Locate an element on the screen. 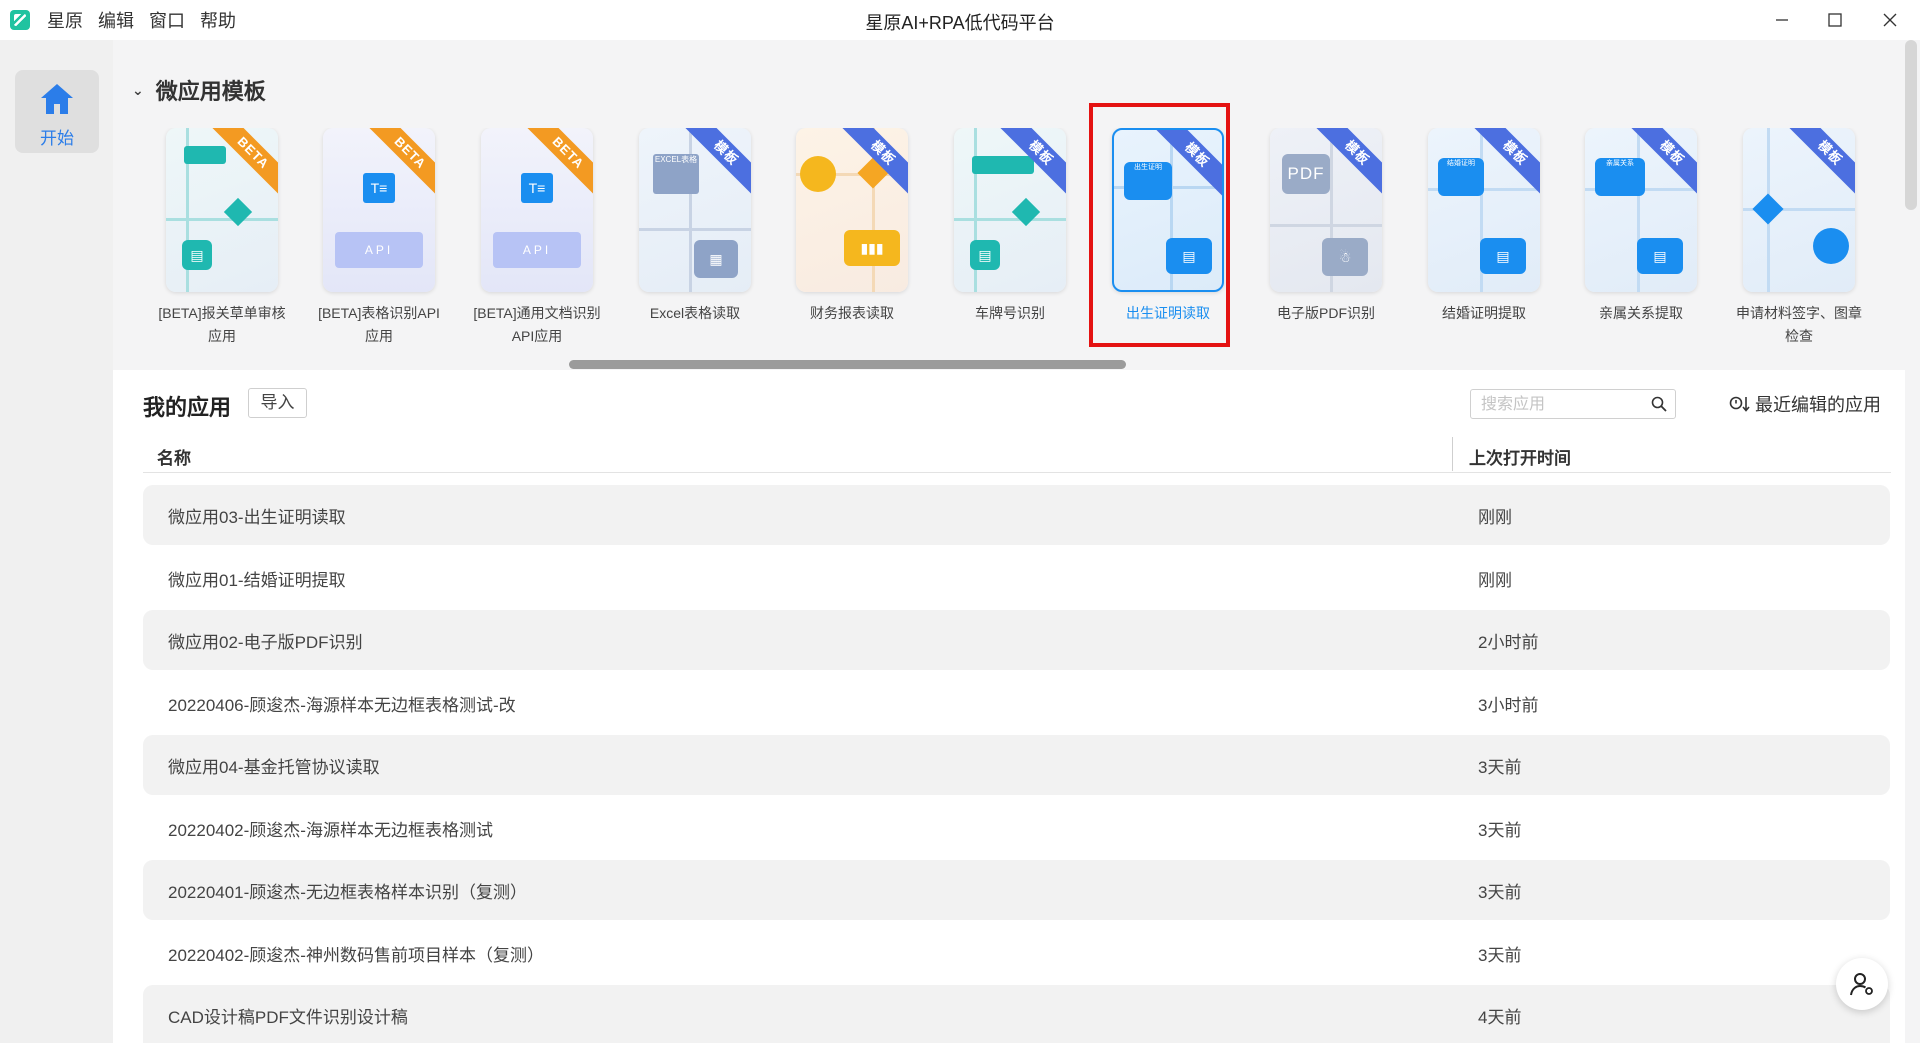 This screenshot has width=1920, height=1043. maximize-icon is located at coordinates (1834, 20).